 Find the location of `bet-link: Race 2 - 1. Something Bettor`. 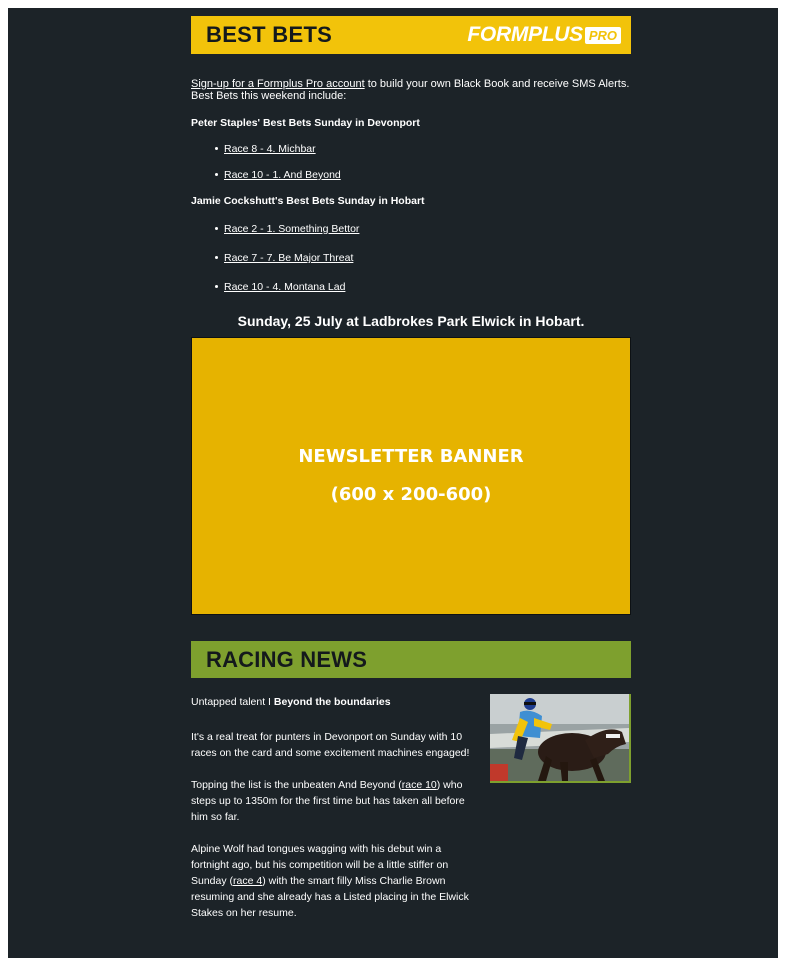

bet-link: Race 2 - 1. Something Bettor is located at coordinates (291, 229).